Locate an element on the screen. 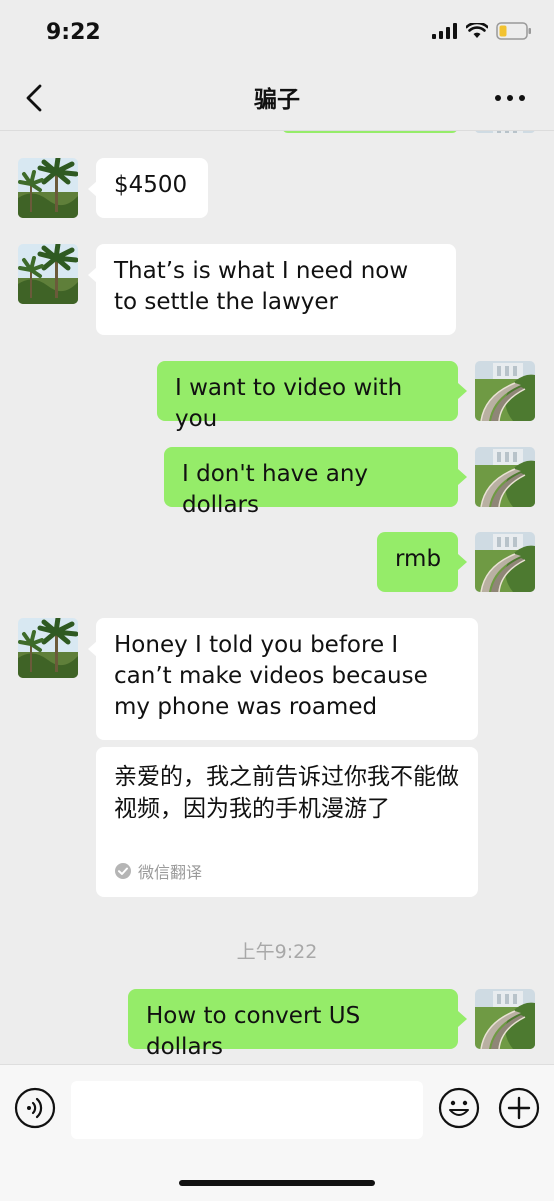 Image resolution: width=554 pixels, height=1201 pixels. home-indicator is located at coordinates (277, 1183).